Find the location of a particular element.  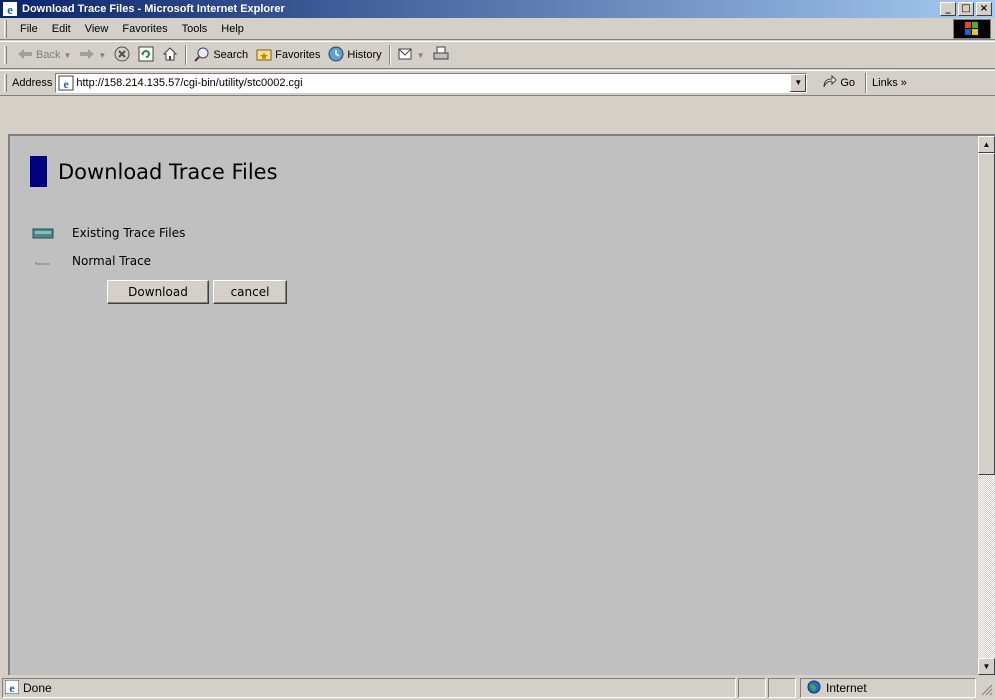

forward-arrow-icon is located at coordinates (87, 55).